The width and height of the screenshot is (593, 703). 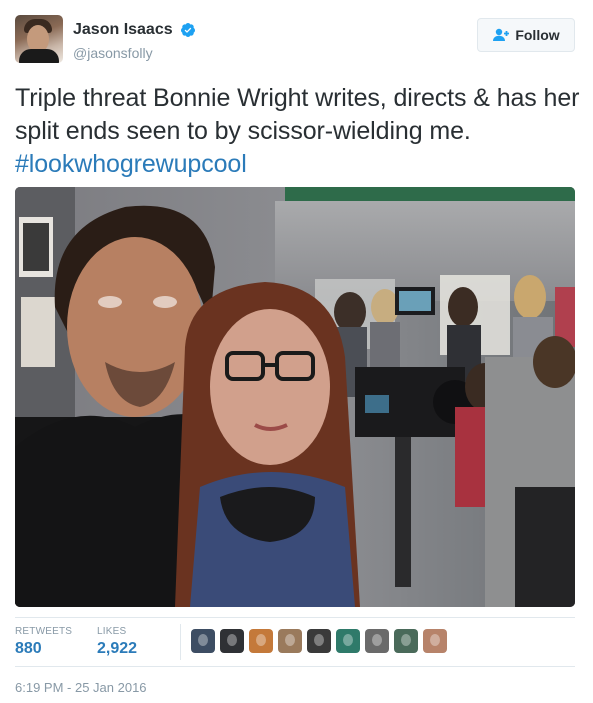 I want to click on likes-stat: LIKES 2,922, so click(x=117, y=642).